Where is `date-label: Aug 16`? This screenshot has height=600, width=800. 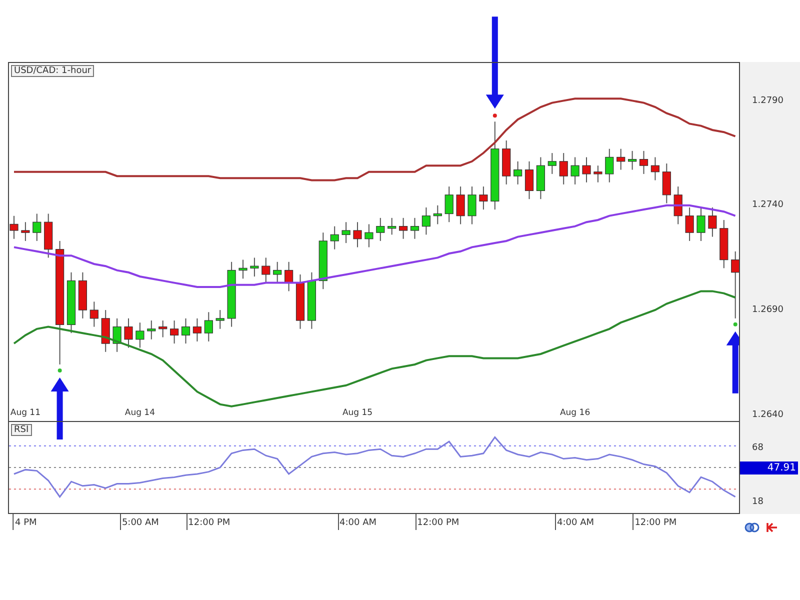
date-label: Aug 16 is located at coordinates (575, 413).